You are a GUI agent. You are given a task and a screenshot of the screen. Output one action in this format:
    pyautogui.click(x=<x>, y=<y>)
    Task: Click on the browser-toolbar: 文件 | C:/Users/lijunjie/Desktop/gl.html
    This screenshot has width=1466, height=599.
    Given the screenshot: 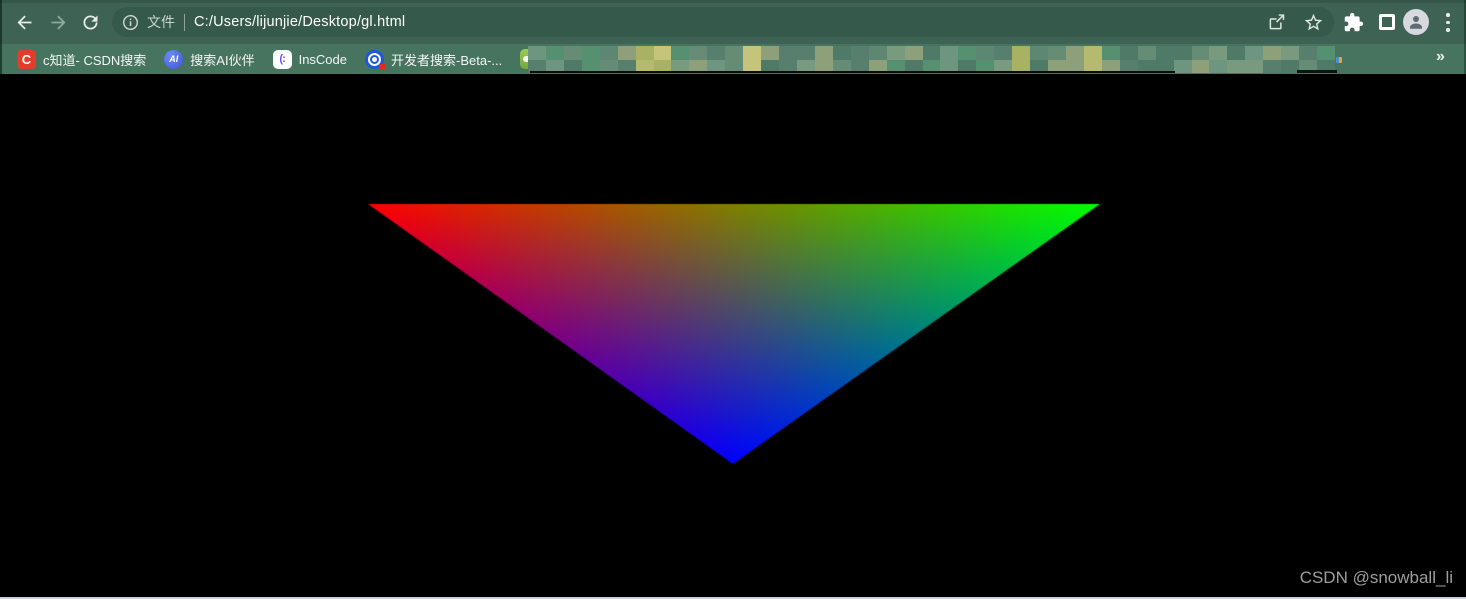 What is the action you would take?
    pyautogui.click(x=733, y=22)
    